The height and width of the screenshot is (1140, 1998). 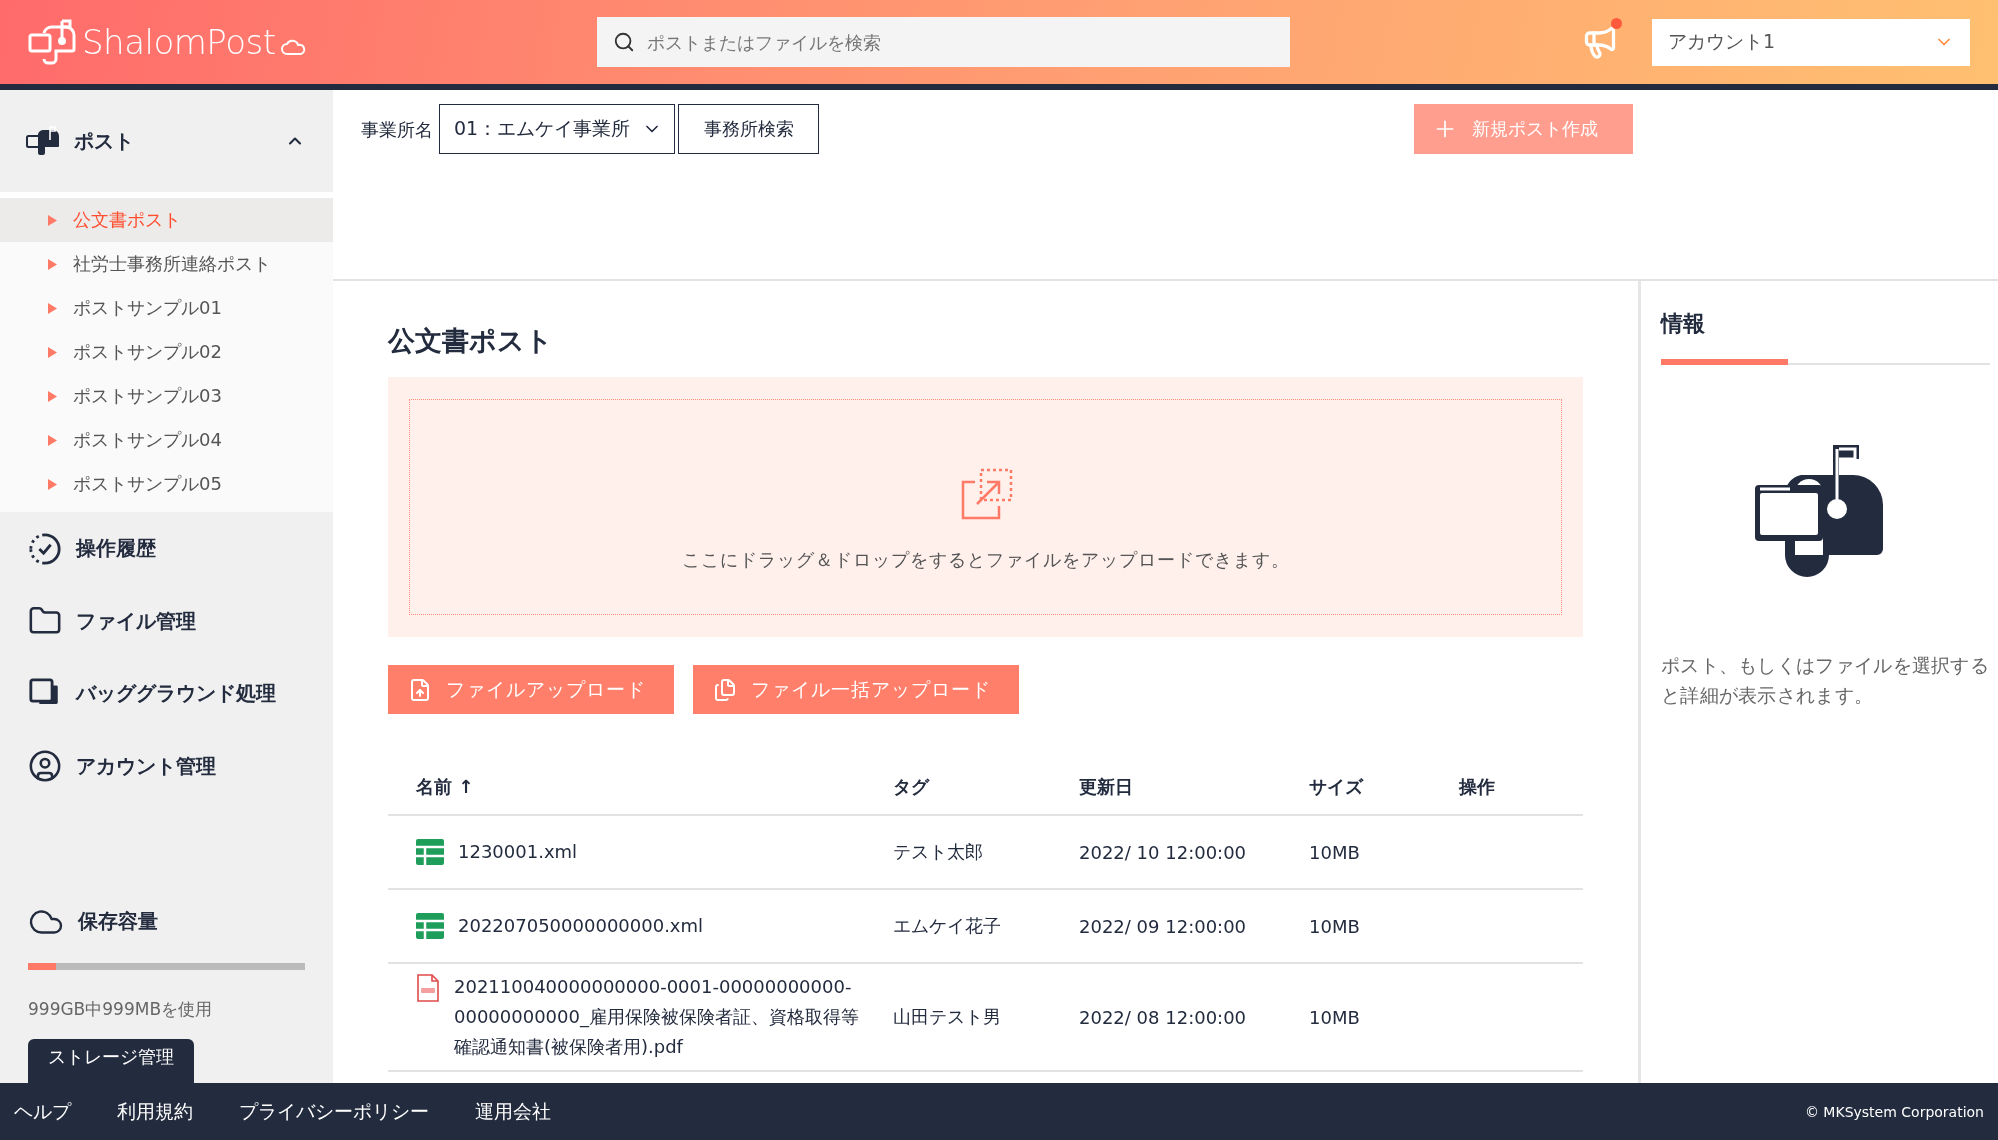 I want to click on footer-link: ヘルプ, so click(x=42, y=1111).